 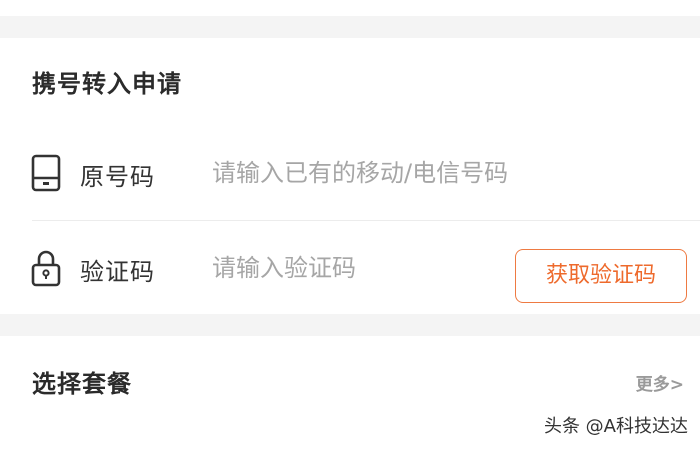 I want to click on watermark: 头条 @A科技达达, so click(x=615, y=426).